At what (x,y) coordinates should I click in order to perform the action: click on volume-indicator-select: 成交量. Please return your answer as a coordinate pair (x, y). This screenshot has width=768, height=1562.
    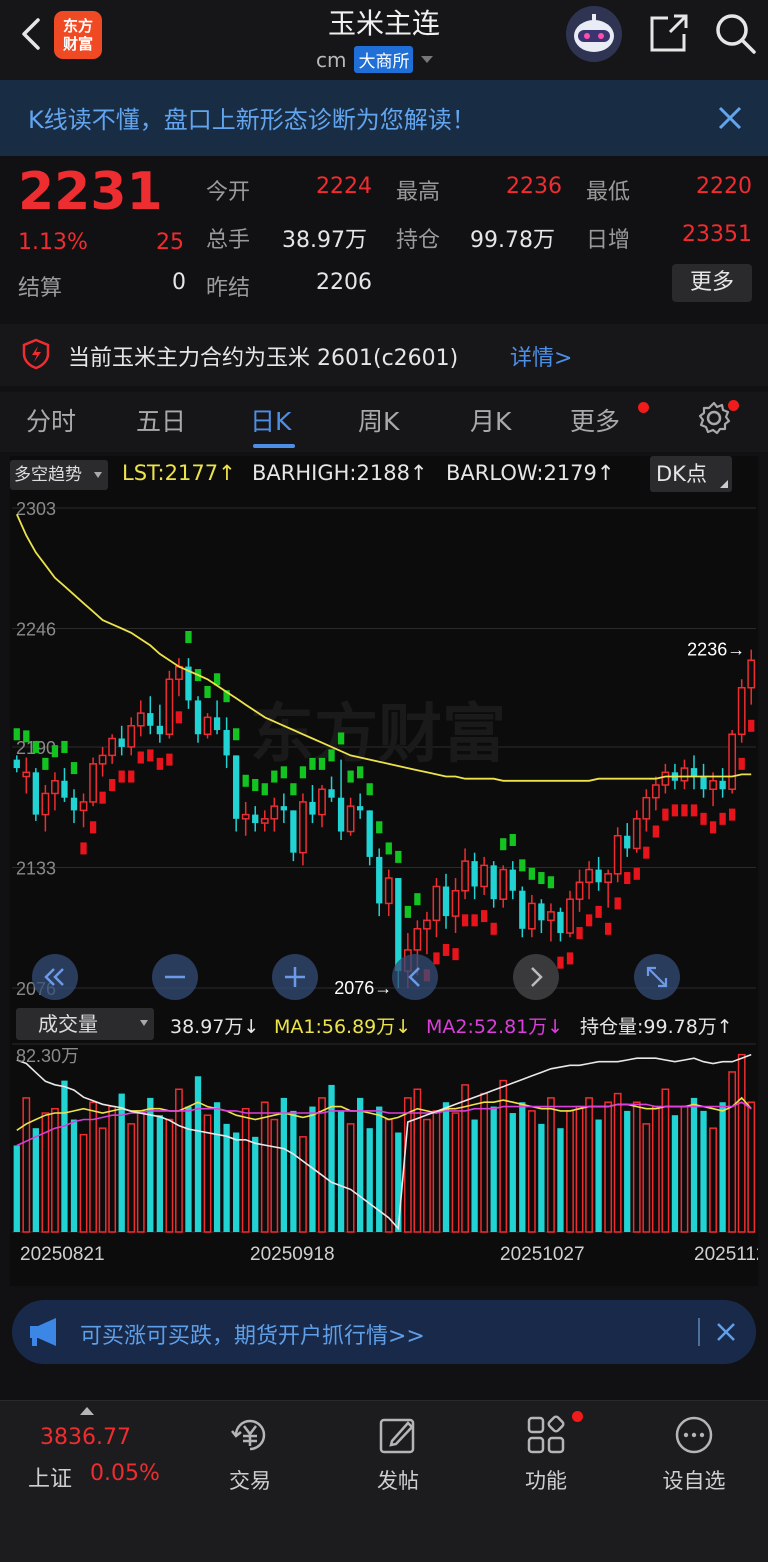
    Looking at the image, I should click on (85, 1024).